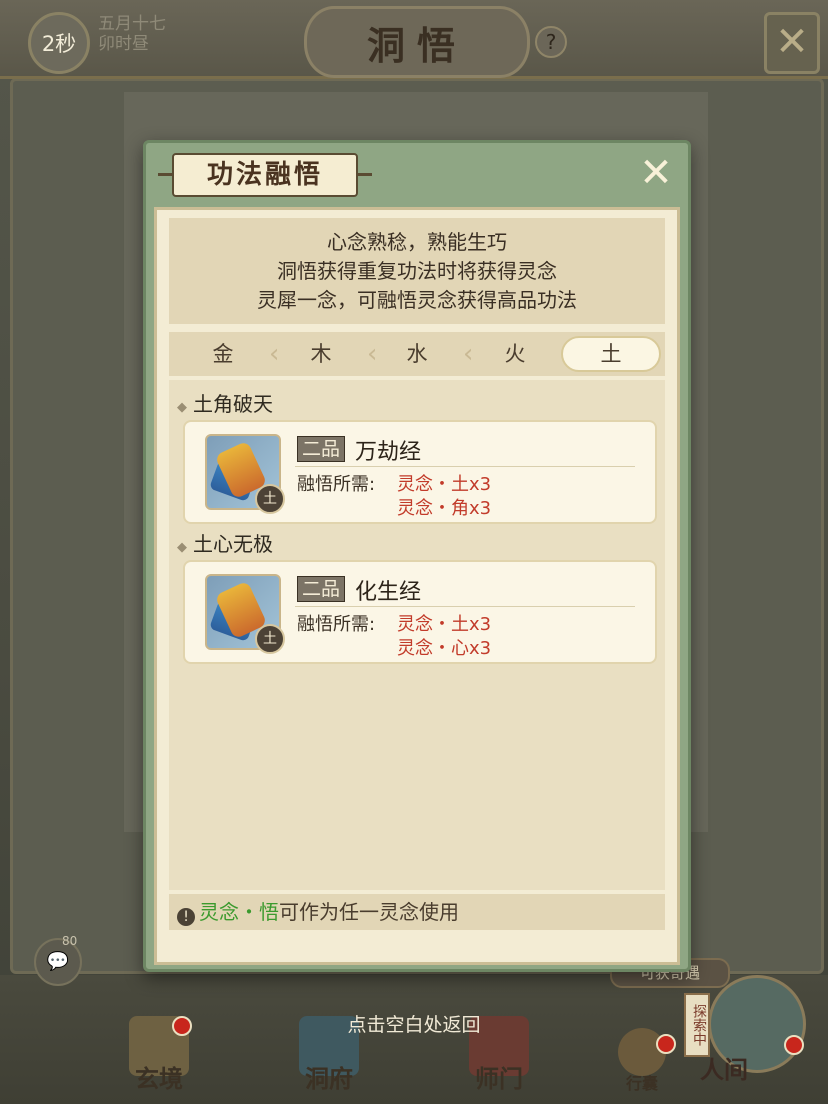 The image size is (828, 1104). What do you see at coordinates (666, 1044) in the screenshot?
I see `notification-dot` at bounding box center [666, 1044].